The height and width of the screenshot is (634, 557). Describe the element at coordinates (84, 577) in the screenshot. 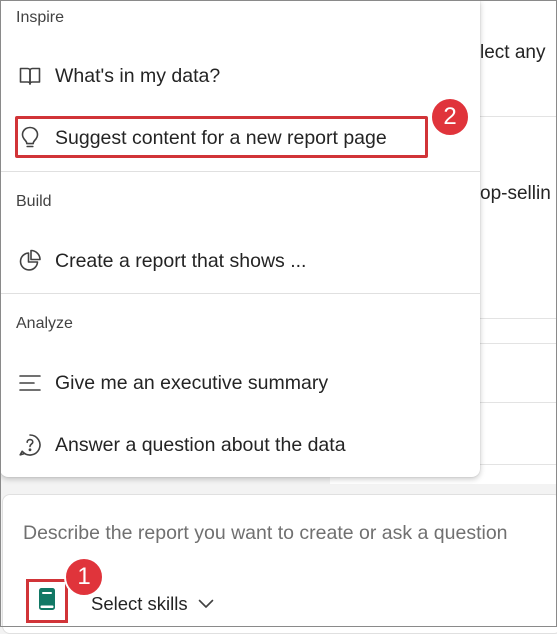

I see `callout-badge: 1` at that location.